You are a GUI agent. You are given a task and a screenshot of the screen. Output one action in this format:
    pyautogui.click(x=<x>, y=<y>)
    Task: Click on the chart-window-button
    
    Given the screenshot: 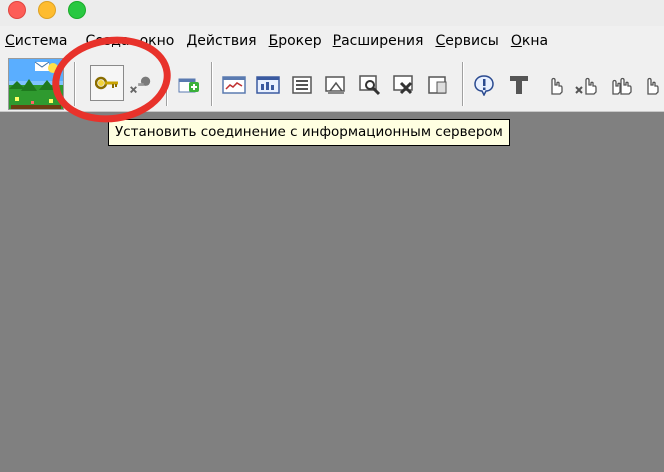 What is the action you would take?
    pyautogui.click(x=268, y=85)
    